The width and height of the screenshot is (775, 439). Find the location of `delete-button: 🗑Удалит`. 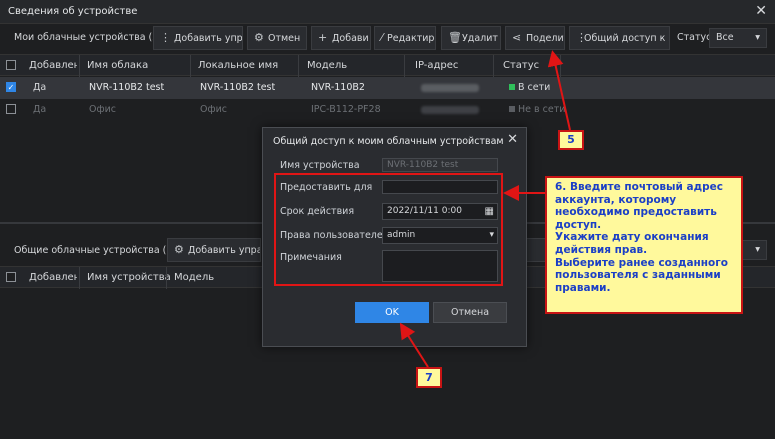

delete-button: 🗑Удалит is located at coordinates (471, 38).